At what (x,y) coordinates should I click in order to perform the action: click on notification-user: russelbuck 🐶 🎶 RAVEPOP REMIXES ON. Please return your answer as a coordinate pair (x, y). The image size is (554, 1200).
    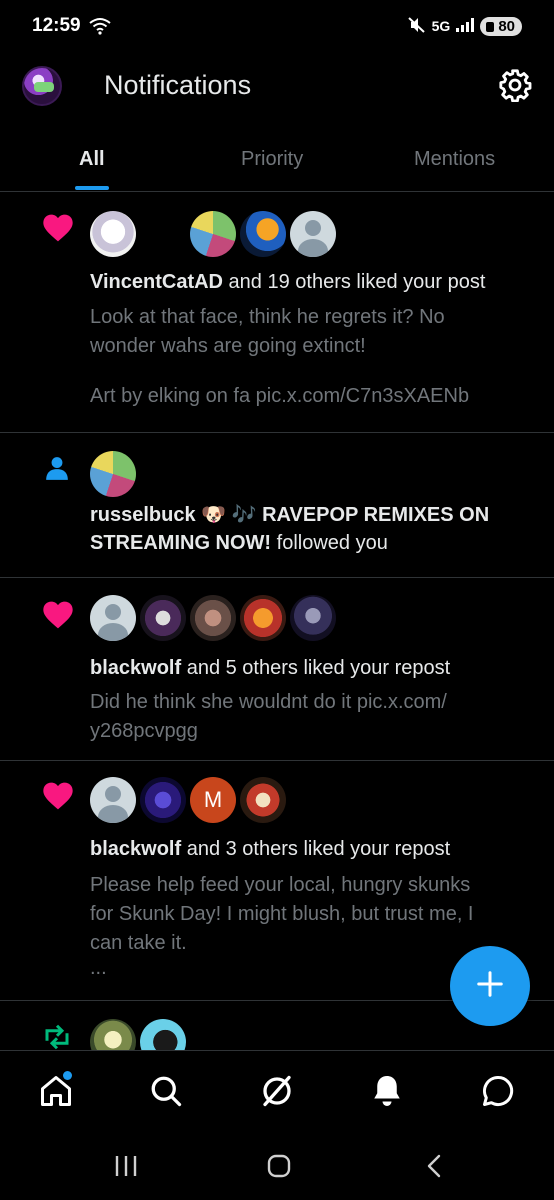
    Looking at the image, I should click on (289, 515).